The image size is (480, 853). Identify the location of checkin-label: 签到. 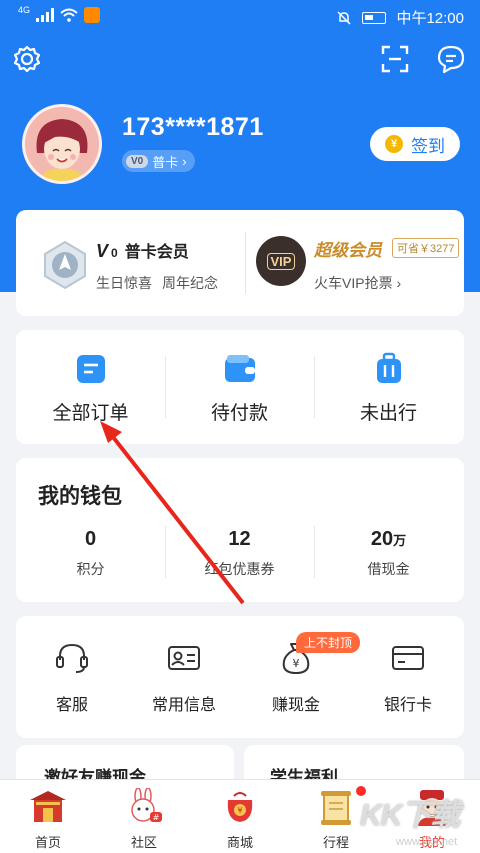
(428, 146).